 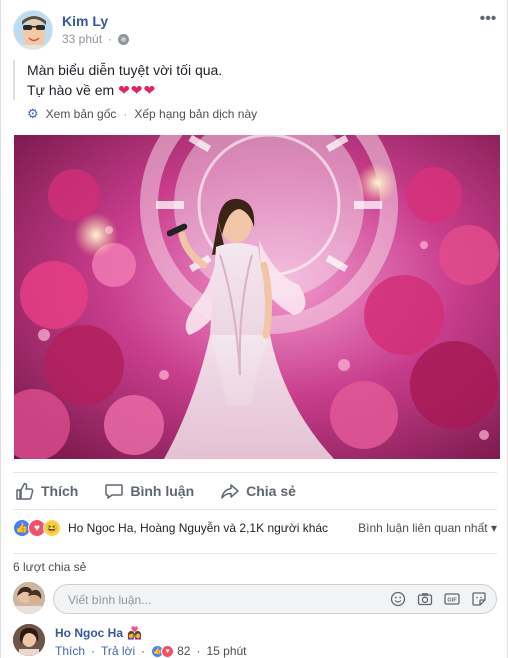 I want to click on hearts-emoji: ❤❤❤, so click(x=137, y=90).